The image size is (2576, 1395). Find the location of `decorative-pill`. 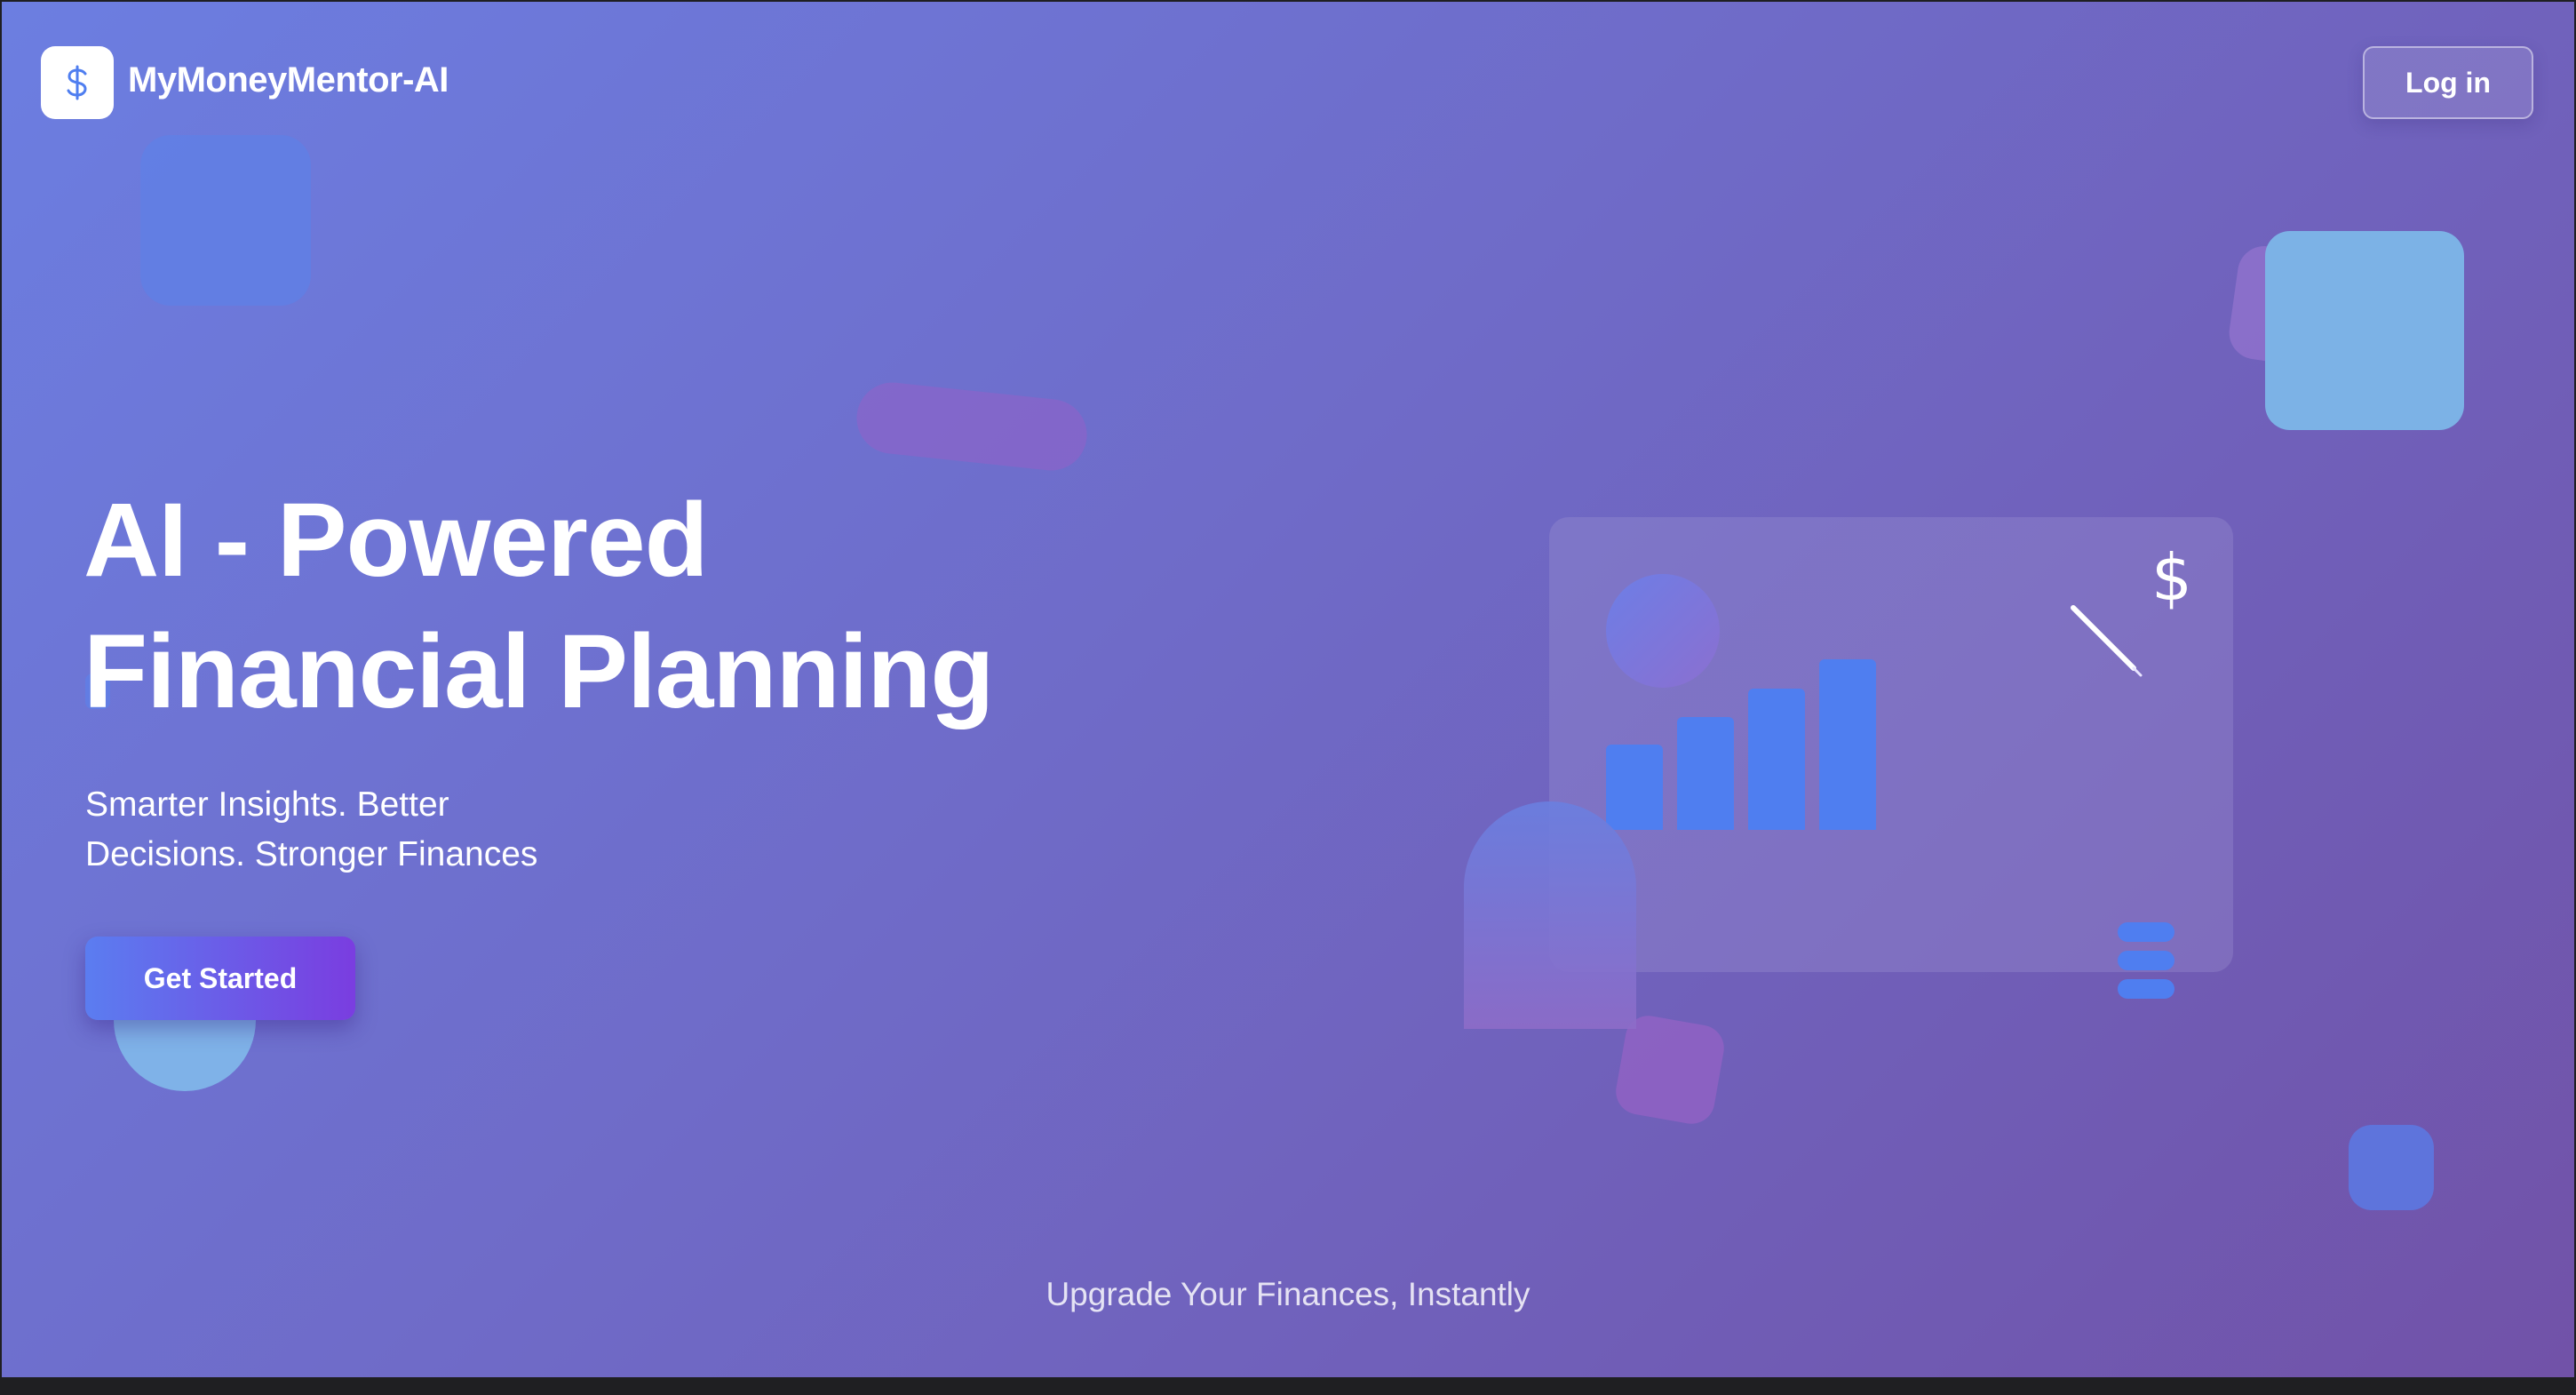

decorative-pill is located at coordinates (972, 426).